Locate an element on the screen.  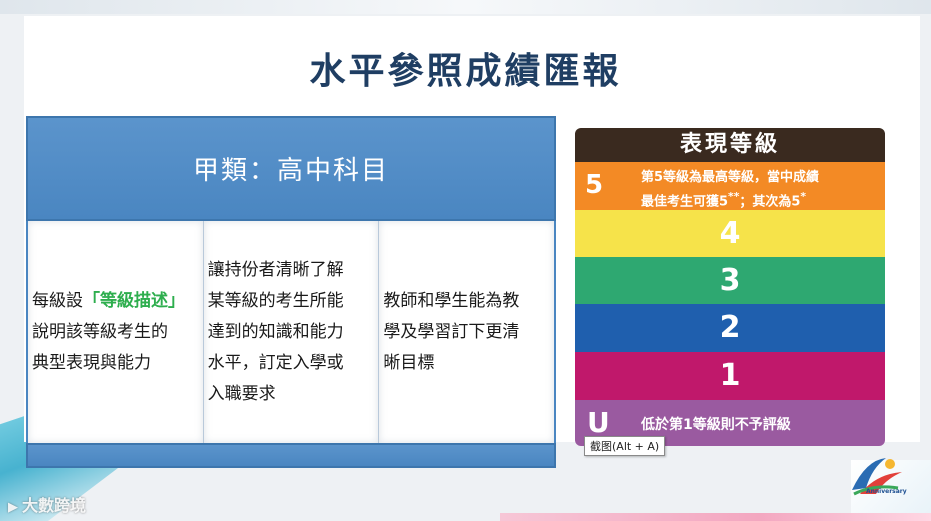
cell-text: 入職要求 is located at coordinates (241, 393).